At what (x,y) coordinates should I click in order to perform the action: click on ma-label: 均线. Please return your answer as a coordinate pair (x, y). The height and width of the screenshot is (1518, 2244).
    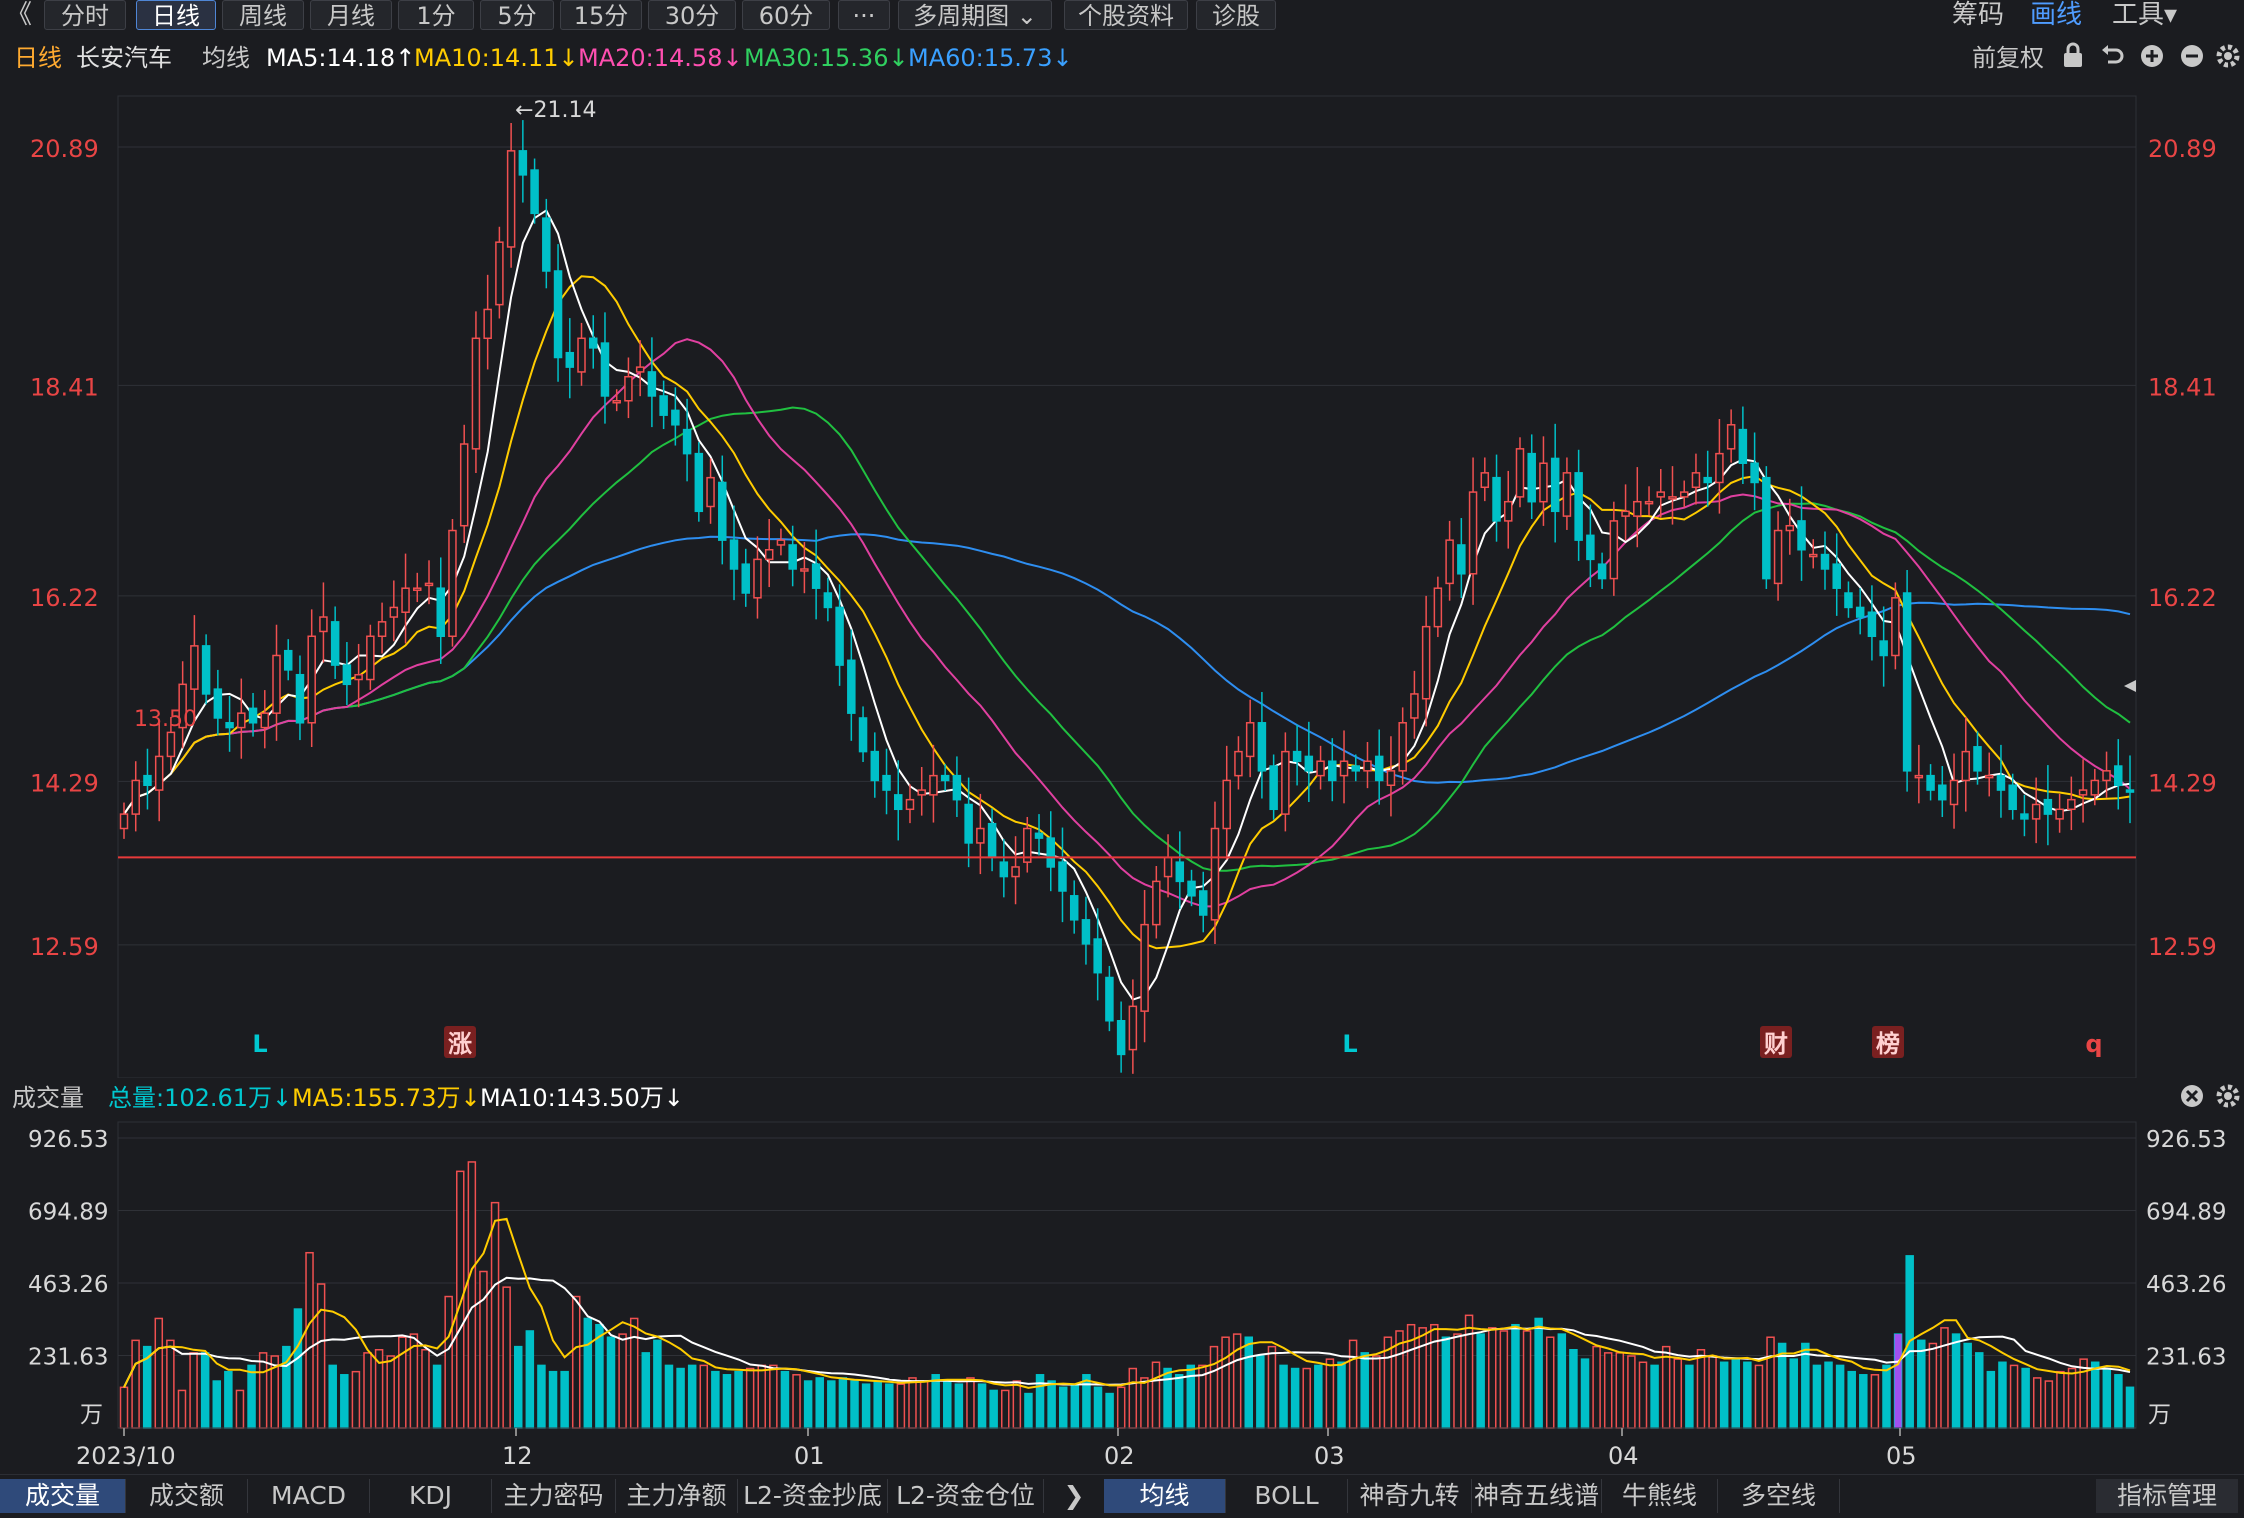
    Looking at the image, I should click on (226, 58).